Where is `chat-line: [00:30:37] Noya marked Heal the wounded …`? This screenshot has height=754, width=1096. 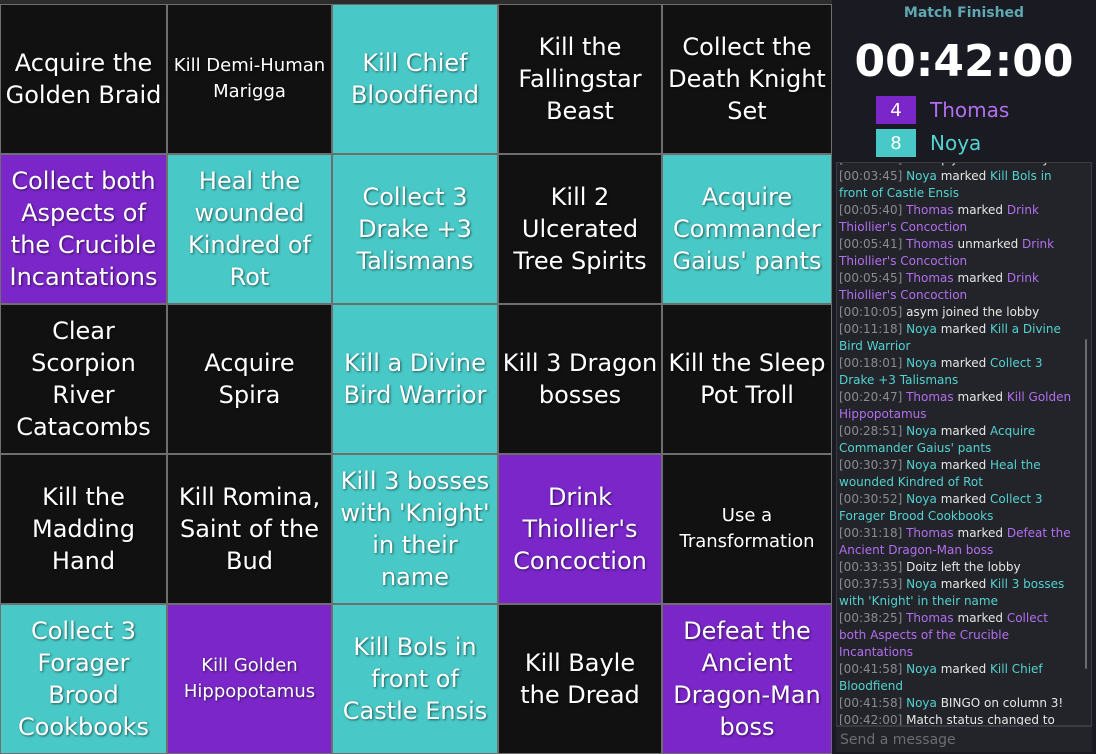 chat-line: [00:30:37] Noya marked Heal the wounded … is located at coordinates (957, 474).